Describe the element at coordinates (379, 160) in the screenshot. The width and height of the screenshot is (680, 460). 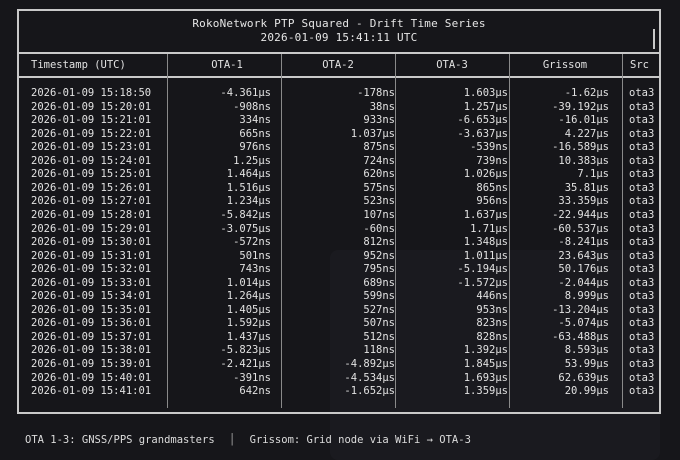
I see `cell-ota2: 724ns` at that location.